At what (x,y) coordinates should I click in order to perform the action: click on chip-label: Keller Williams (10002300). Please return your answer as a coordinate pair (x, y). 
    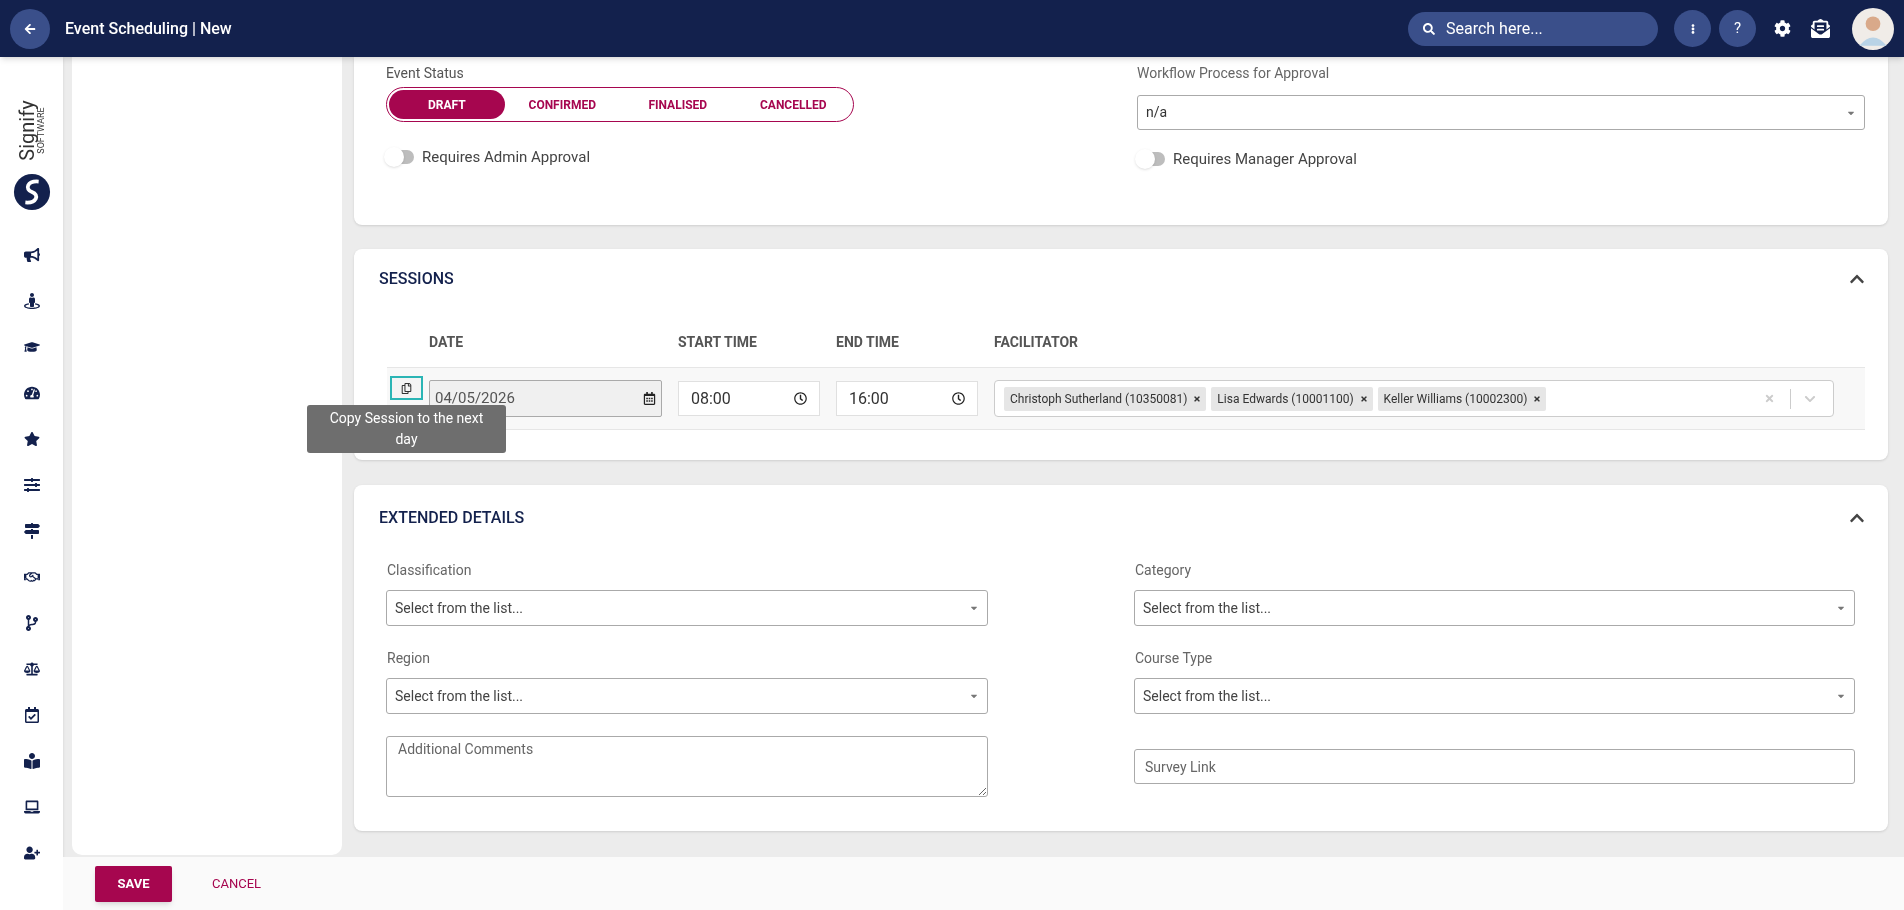
    Looking at the image, I should click on (1455, 399).